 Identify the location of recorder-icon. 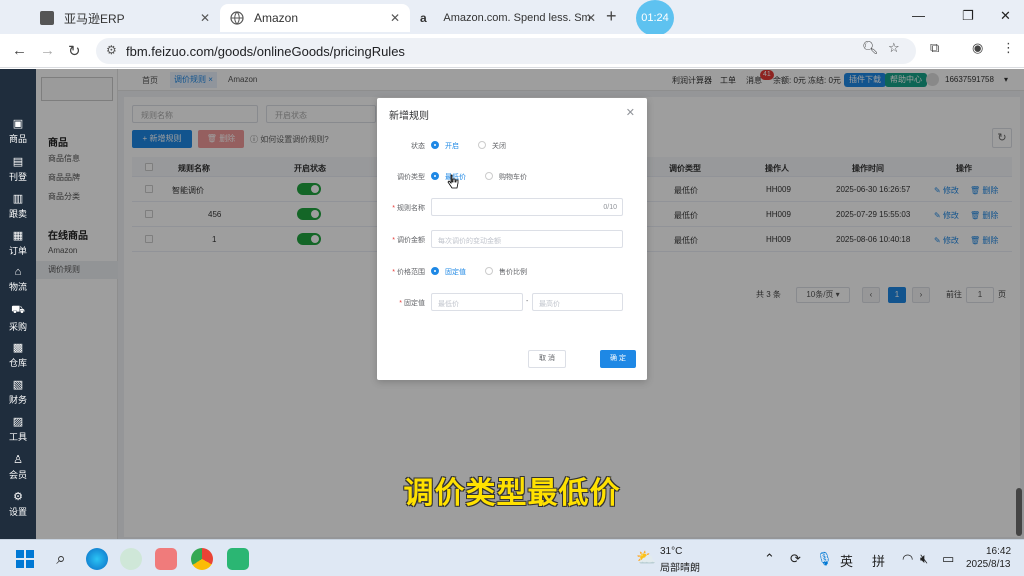
(166, 559).